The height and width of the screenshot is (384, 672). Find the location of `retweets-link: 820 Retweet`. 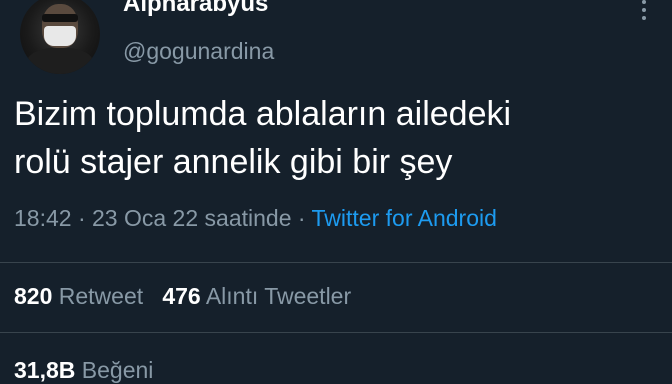

retweets-link: 820 Retweet is located at coordinates (78, 296).